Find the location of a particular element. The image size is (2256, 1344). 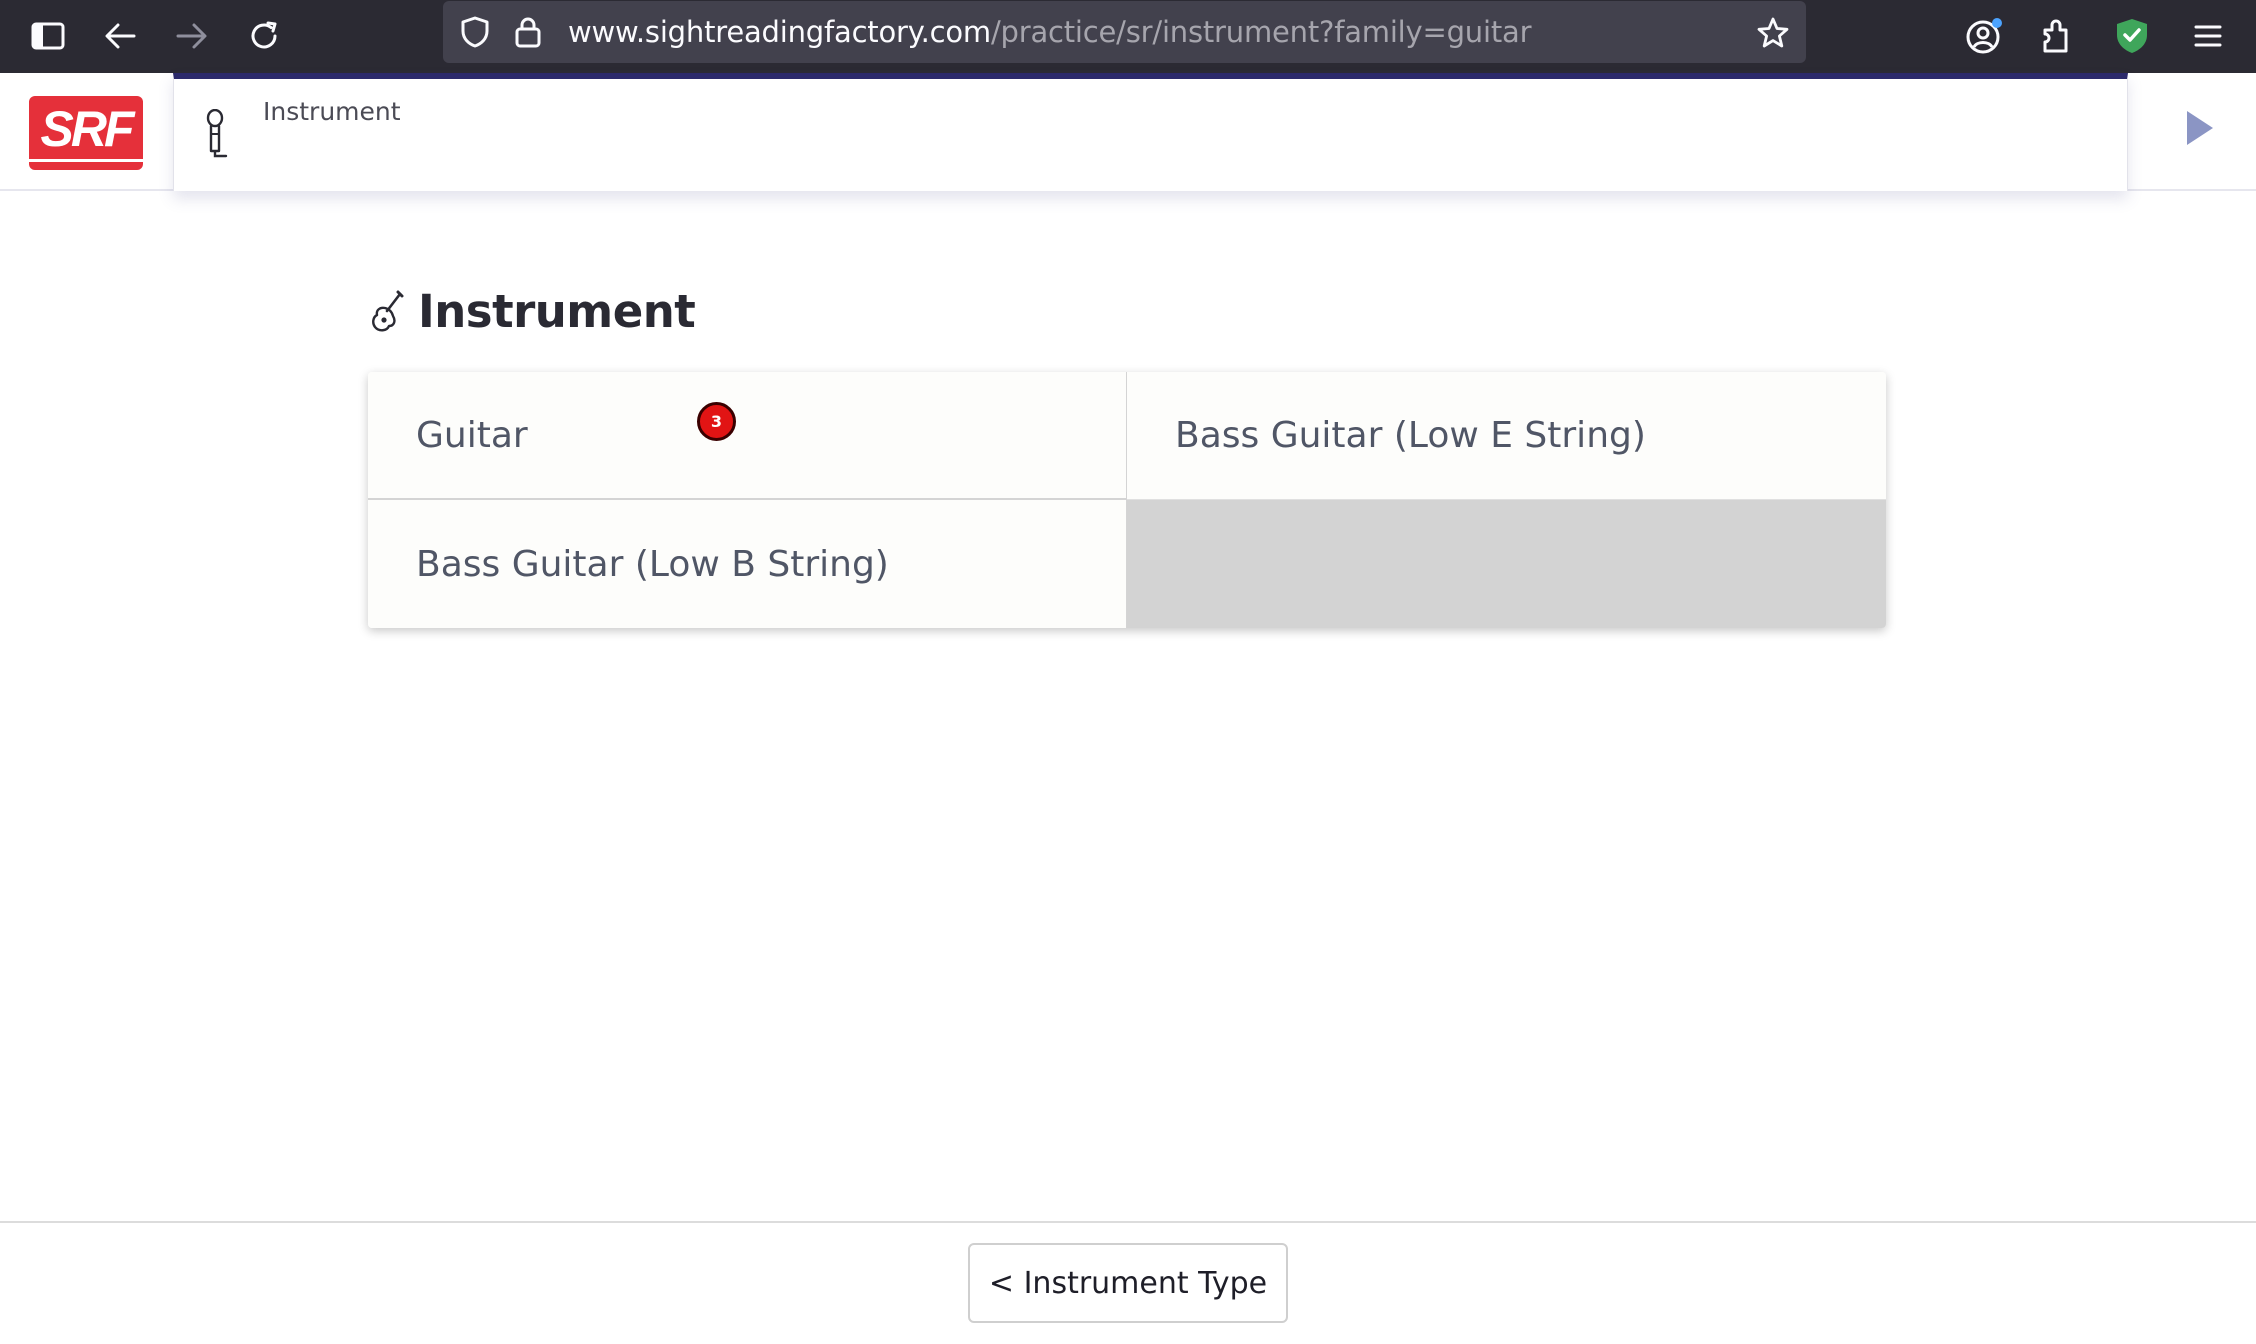

forward-arrow-icon is located at coordinates (192, 36).